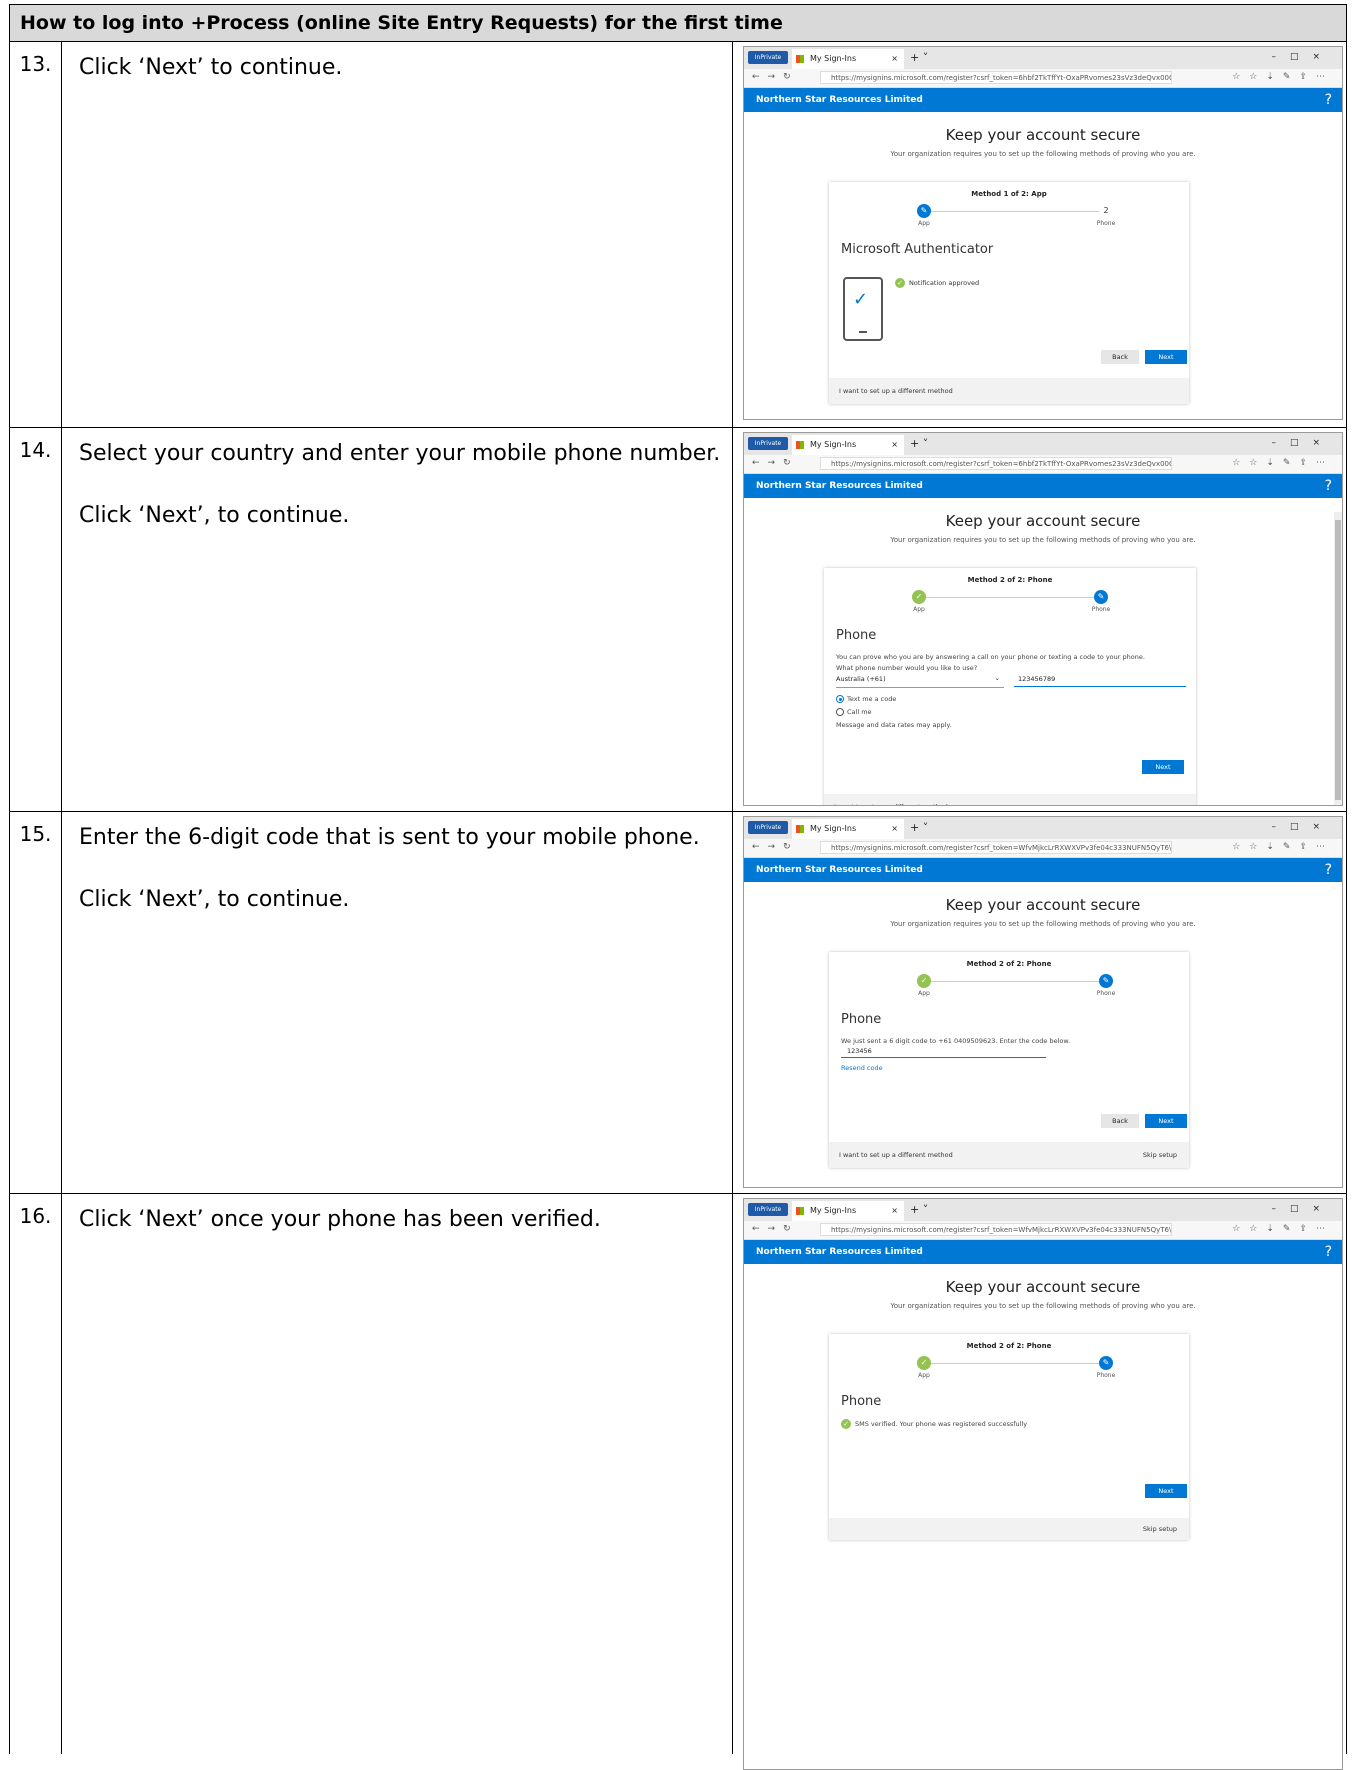 The image size is (1354, 1770). I want to click on radio-selected-icon, so click(840, 699).